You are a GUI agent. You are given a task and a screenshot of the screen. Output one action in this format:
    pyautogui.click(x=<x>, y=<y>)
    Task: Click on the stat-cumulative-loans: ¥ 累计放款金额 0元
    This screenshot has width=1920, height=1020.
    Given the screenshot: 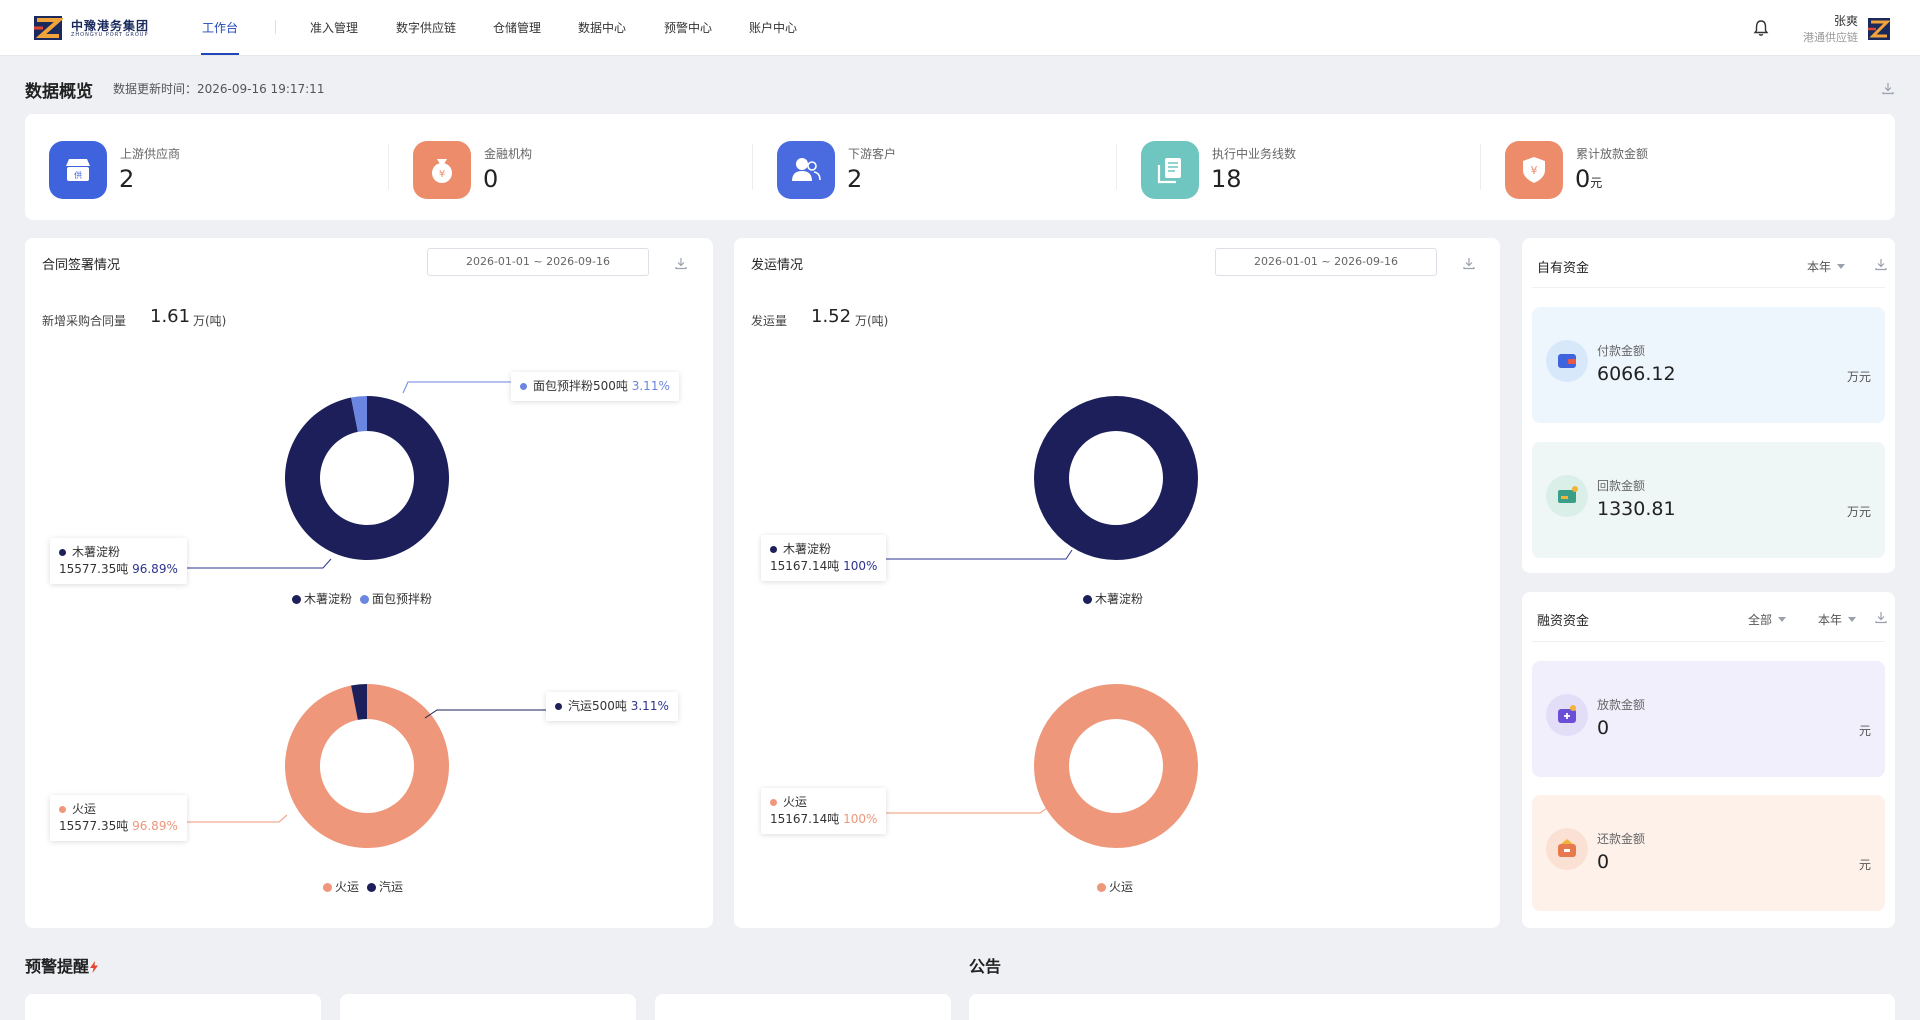 What is the action you would take?
    pyautogui.click(x=1663, y=167)
    